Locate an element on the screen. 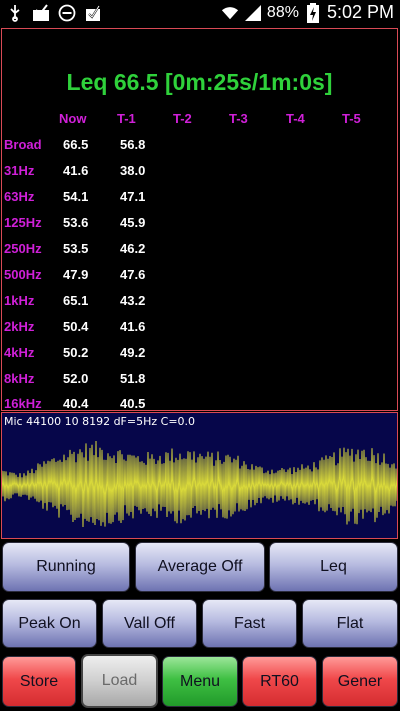 The height and width of the screenshot is (711, 400). notification-icons is located at coordinates (54, 13).